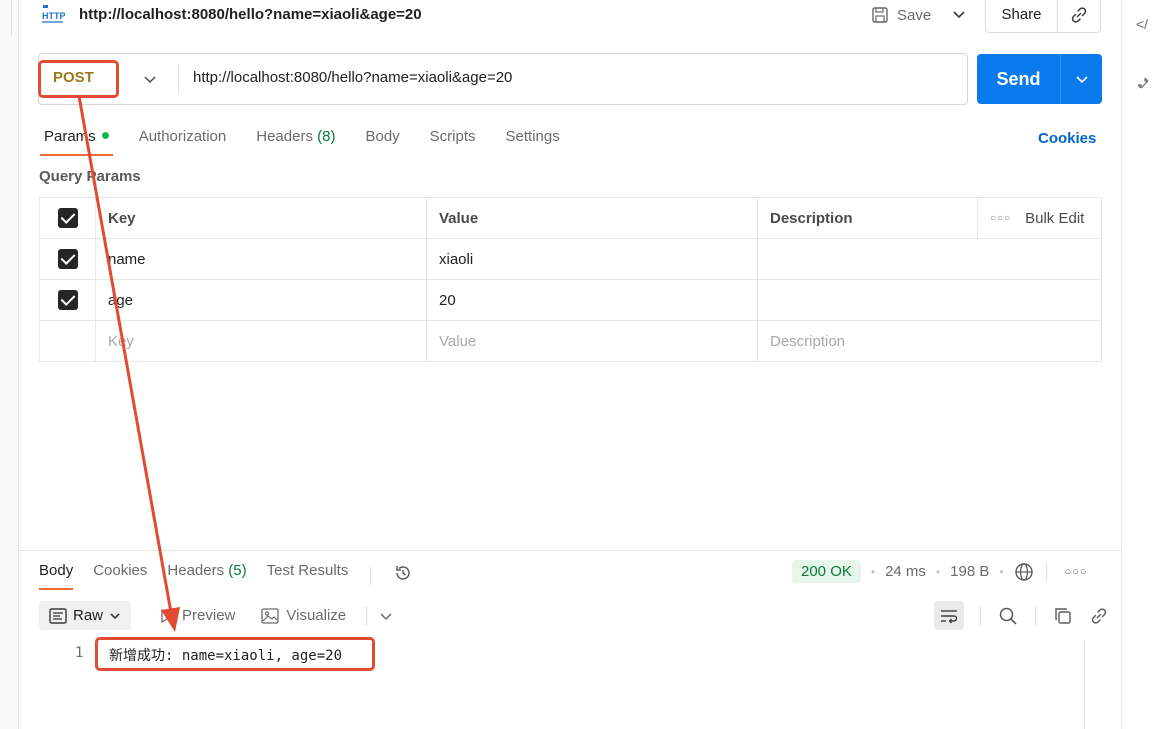 The width and height of the screenshot is (1157, 729). I want to click on tab-settings: Settings, so click(533, 142).